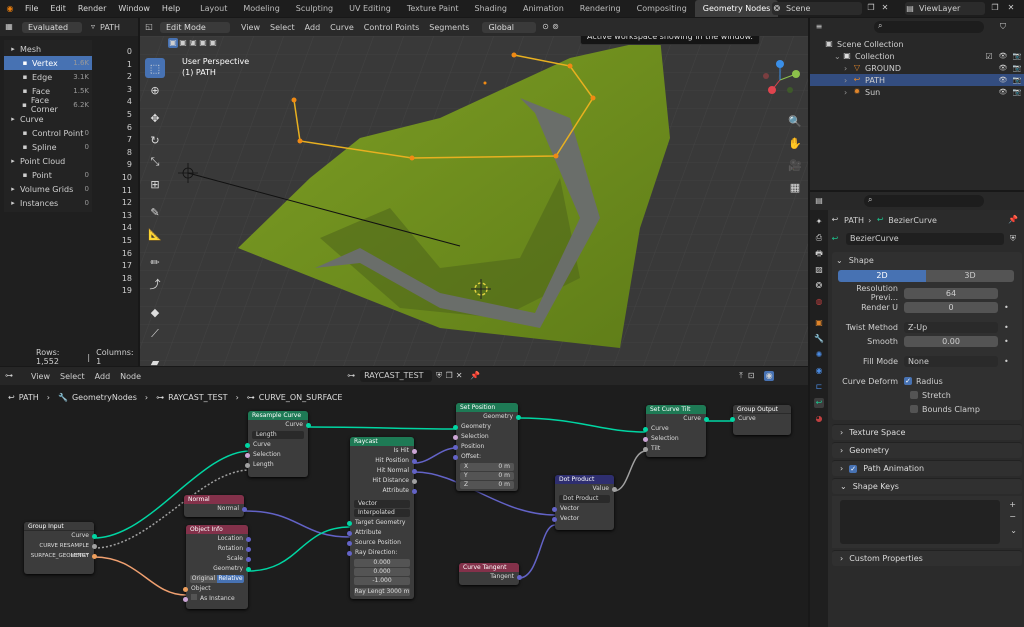  I want to click on resolution-field: 64, so click(951, 293).